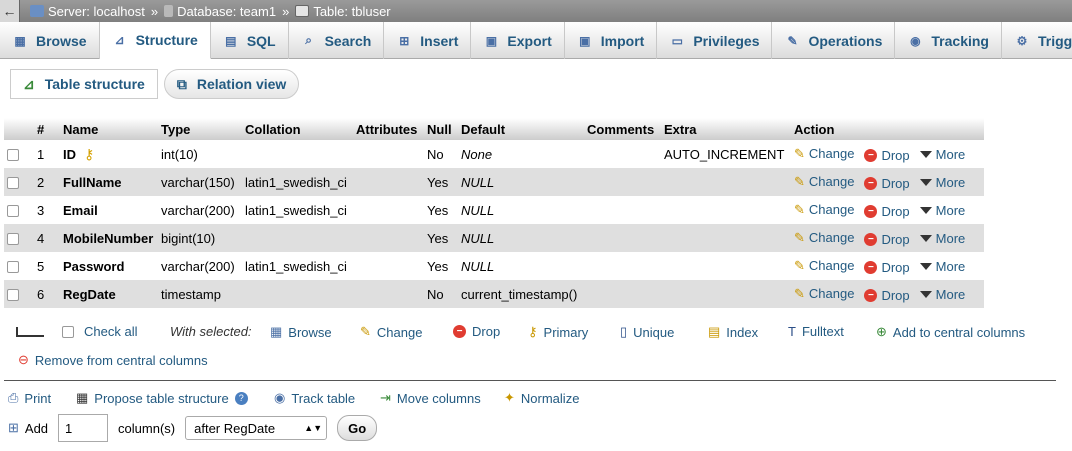 The image size is (1072, 451). I want to click on fulltext-icon: T, so click(792, 331).